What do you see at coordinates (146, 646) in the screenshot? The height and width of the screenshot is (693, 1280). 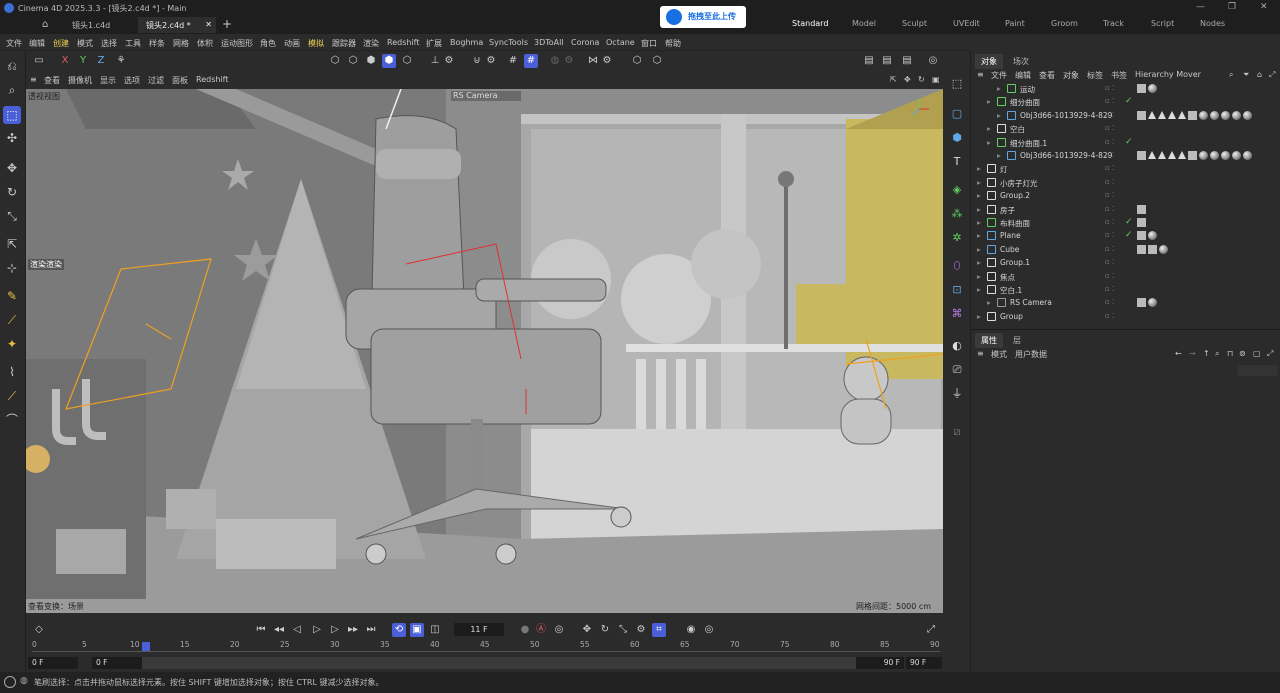 I see `playhead` at bounding box center [146, 646].